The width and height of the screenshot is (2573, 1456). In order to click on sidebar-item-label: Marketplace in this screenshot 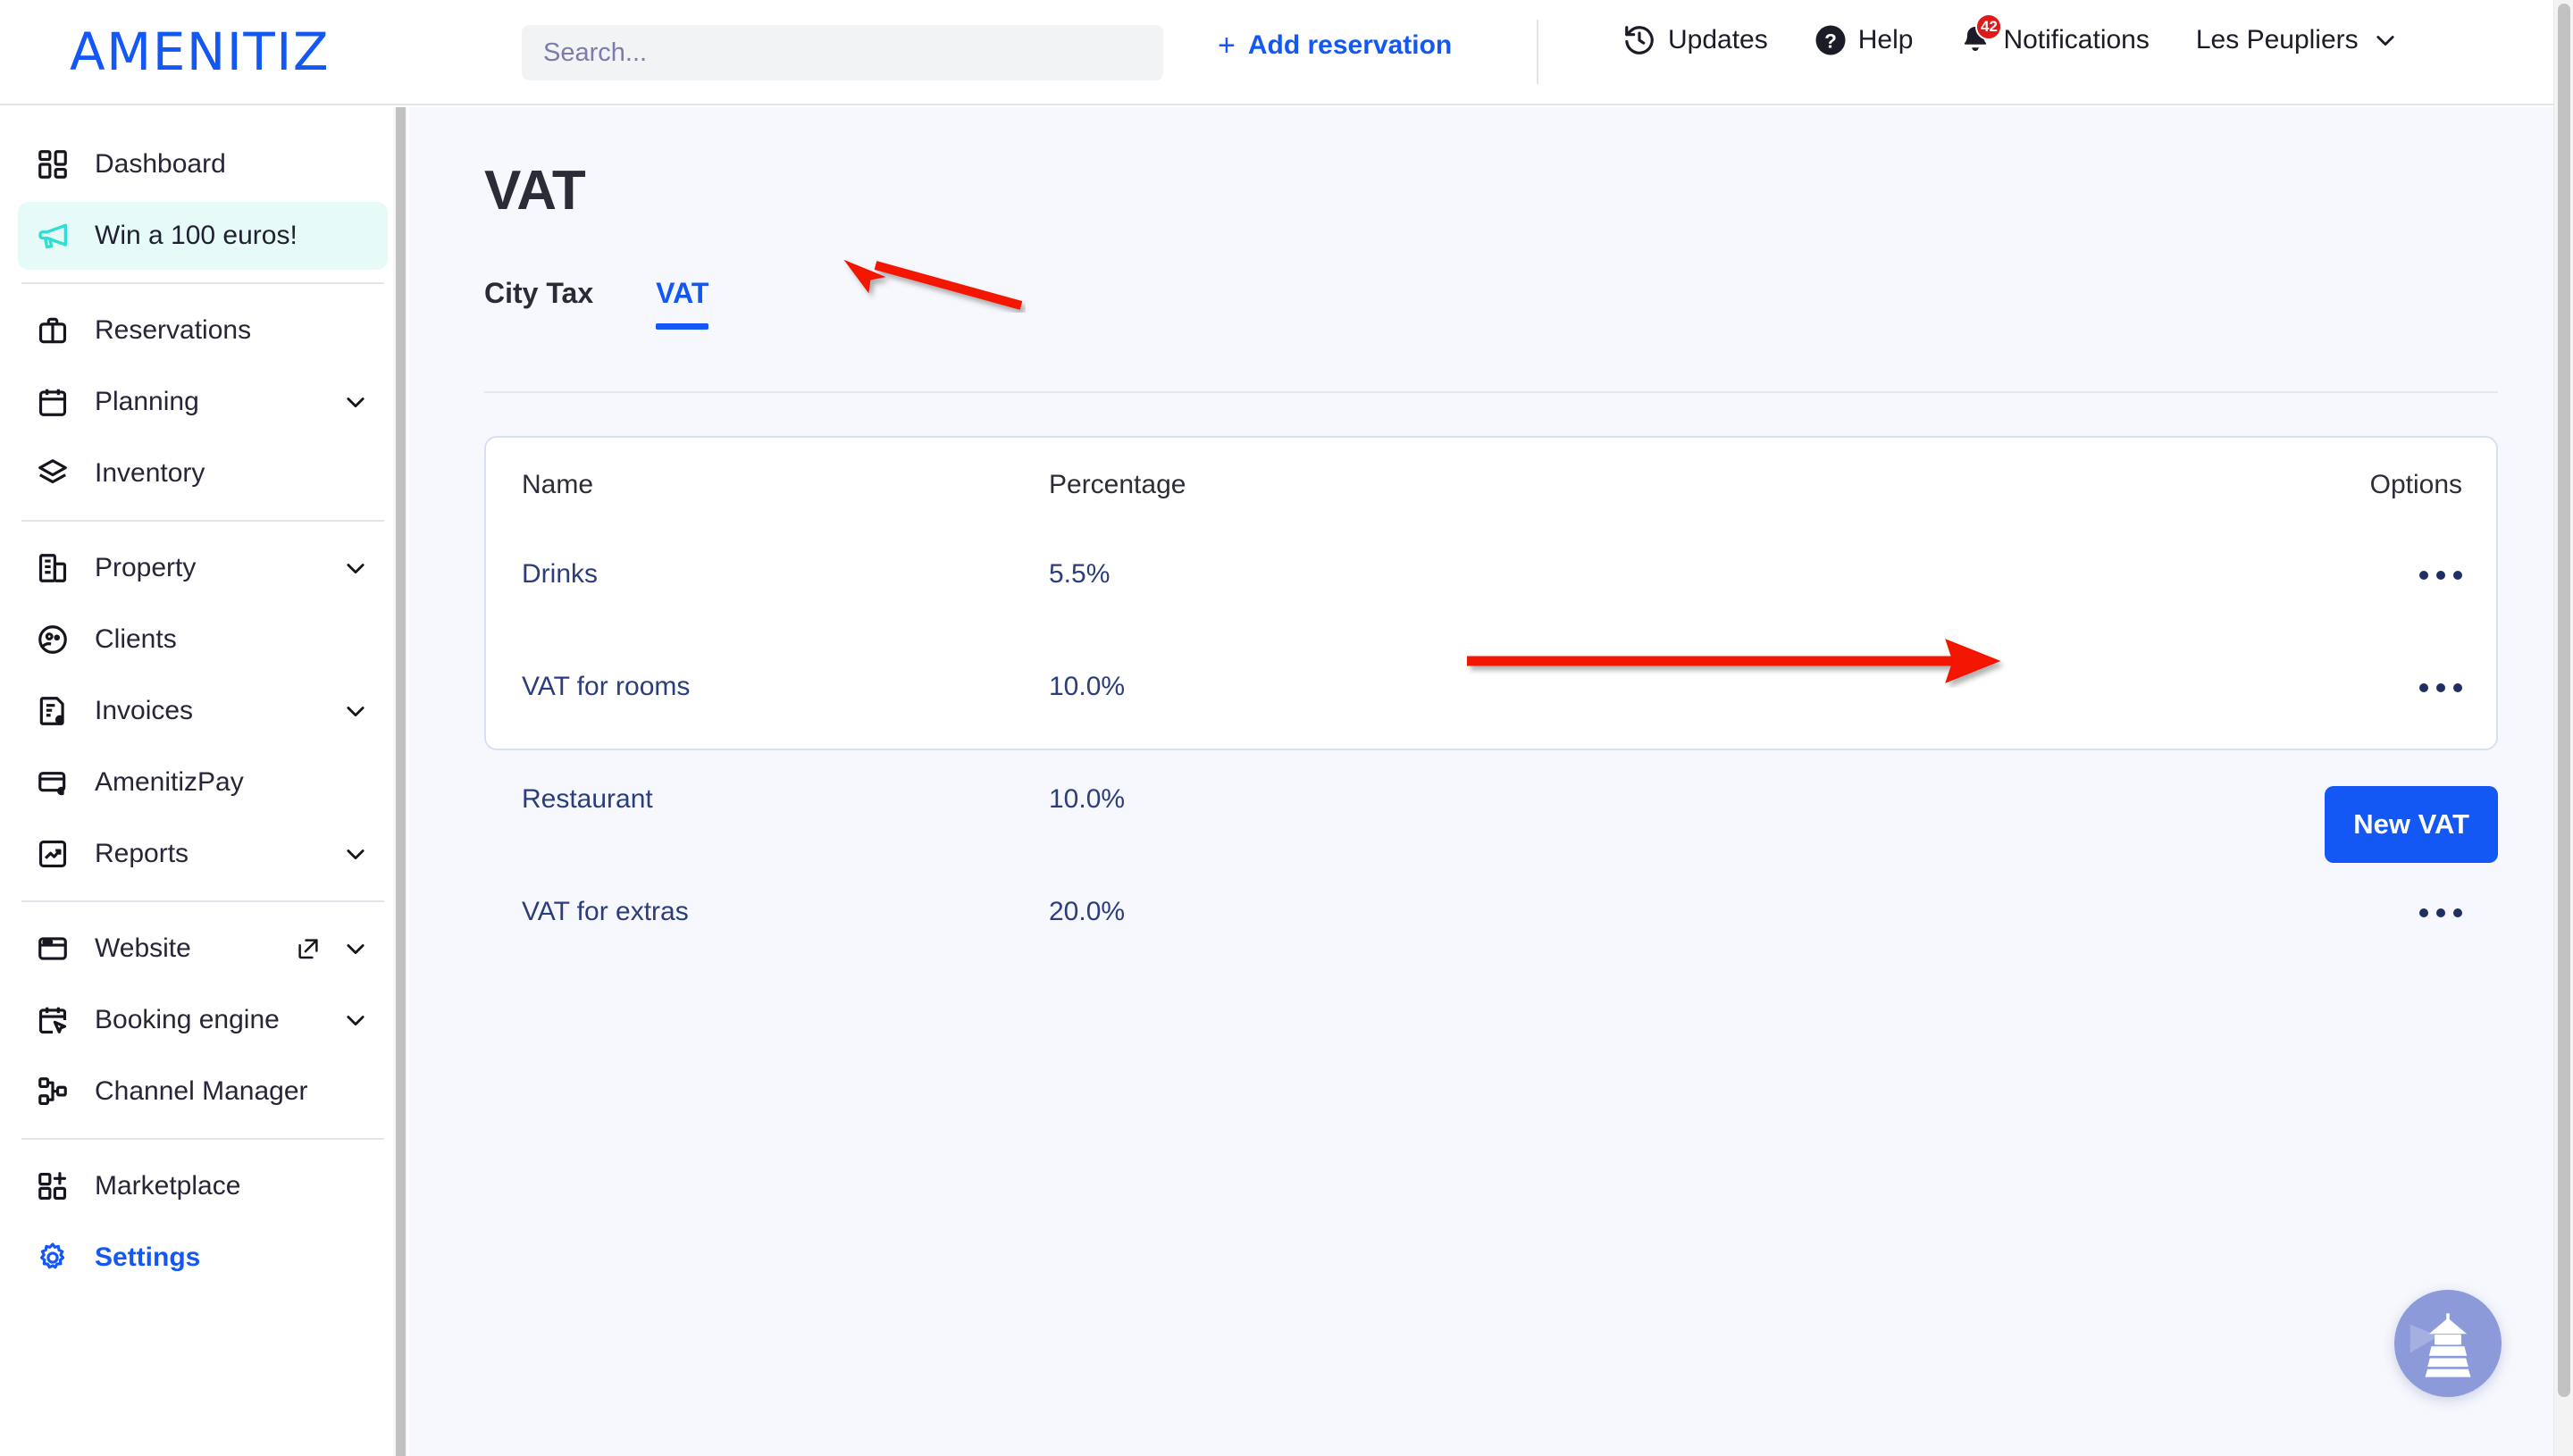, I will do `click(168, 1186)`.